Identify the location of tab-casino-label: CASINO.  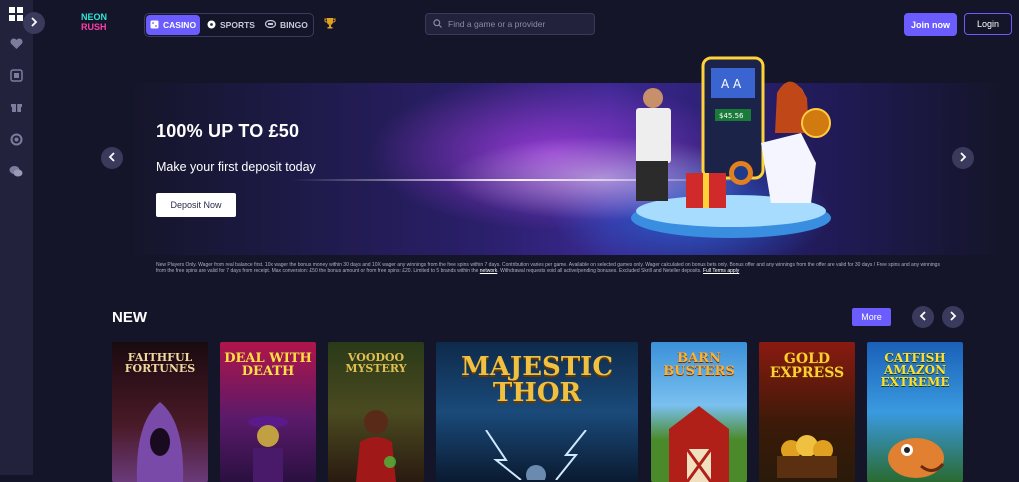
(180, 25).